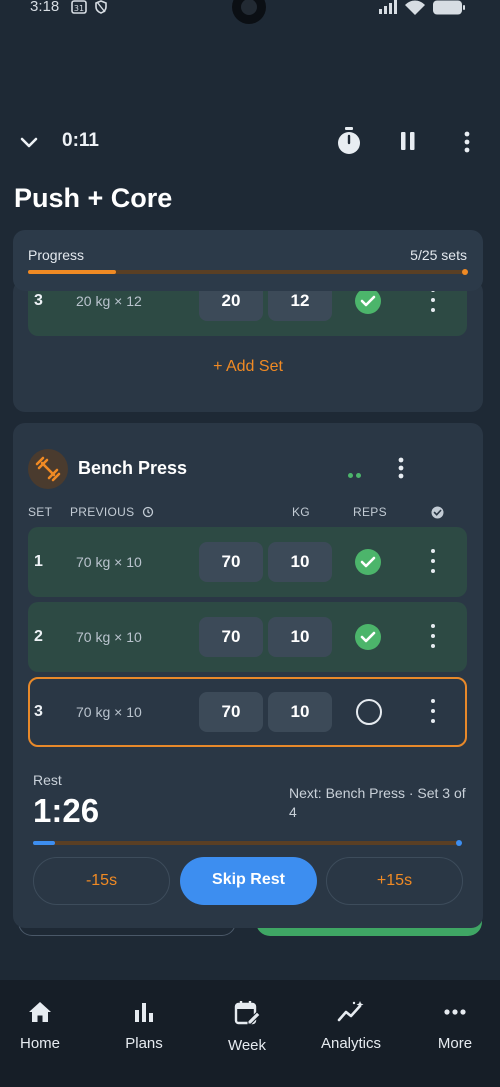 This screenshot has height=1087, width=500. I want to click on workout-menu-button, so click(467, 142).